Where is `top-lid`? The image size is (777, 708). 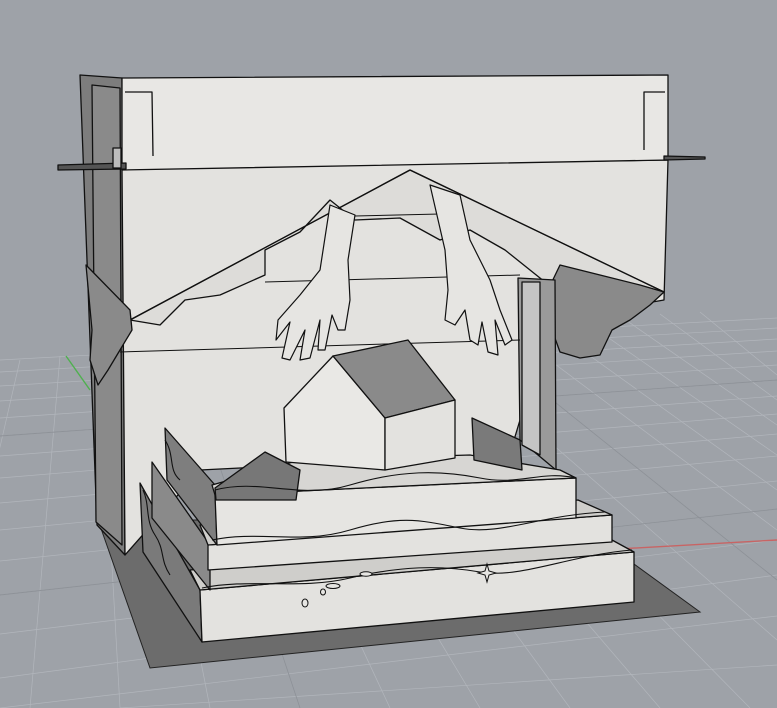
top-lid is located at coordinates (395, 122).